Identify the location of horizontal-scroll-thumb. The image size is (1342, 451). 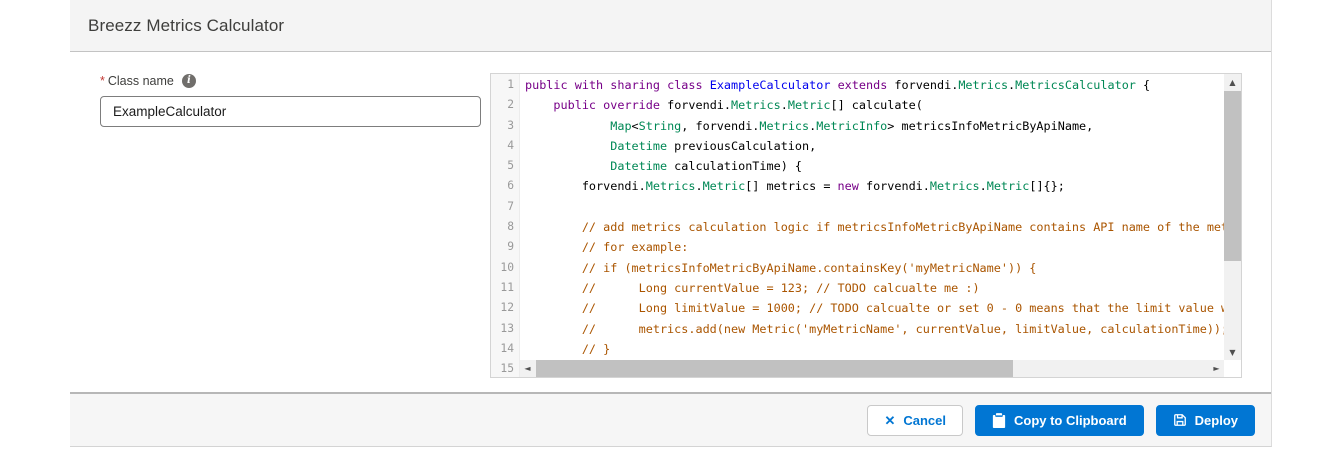
(774, 368).